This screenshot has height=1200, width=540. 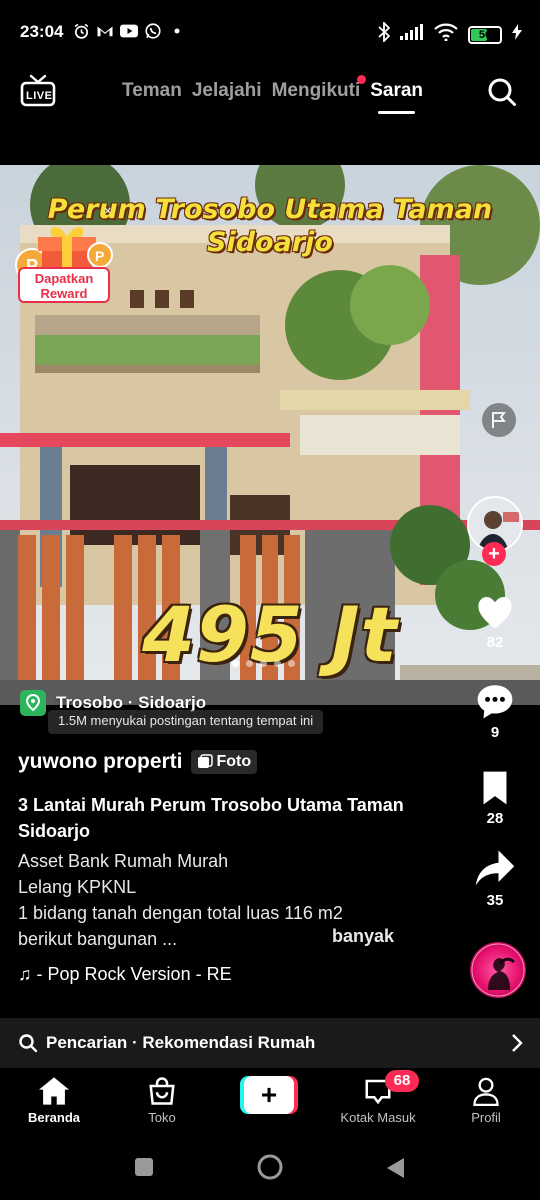 I want to click on home-icon, so click(x=54, y=1091).